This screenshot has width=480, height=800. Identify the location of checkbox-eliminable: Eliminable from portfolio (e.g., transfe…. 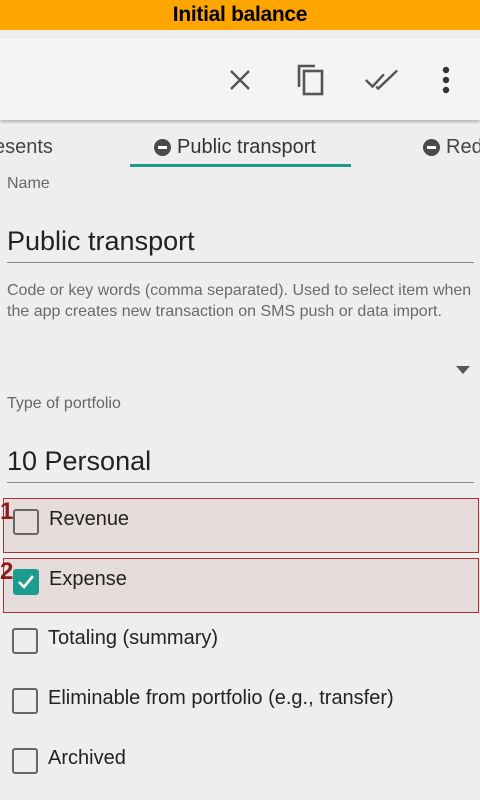
(241, 705).